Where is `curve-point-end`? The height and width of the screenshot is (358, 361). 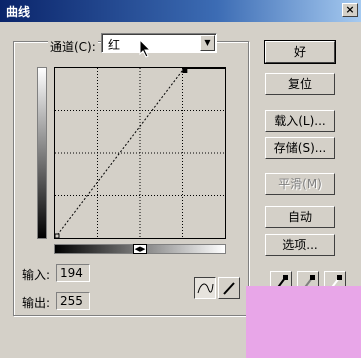
curve-point-end is located at coordinates (185, 70).